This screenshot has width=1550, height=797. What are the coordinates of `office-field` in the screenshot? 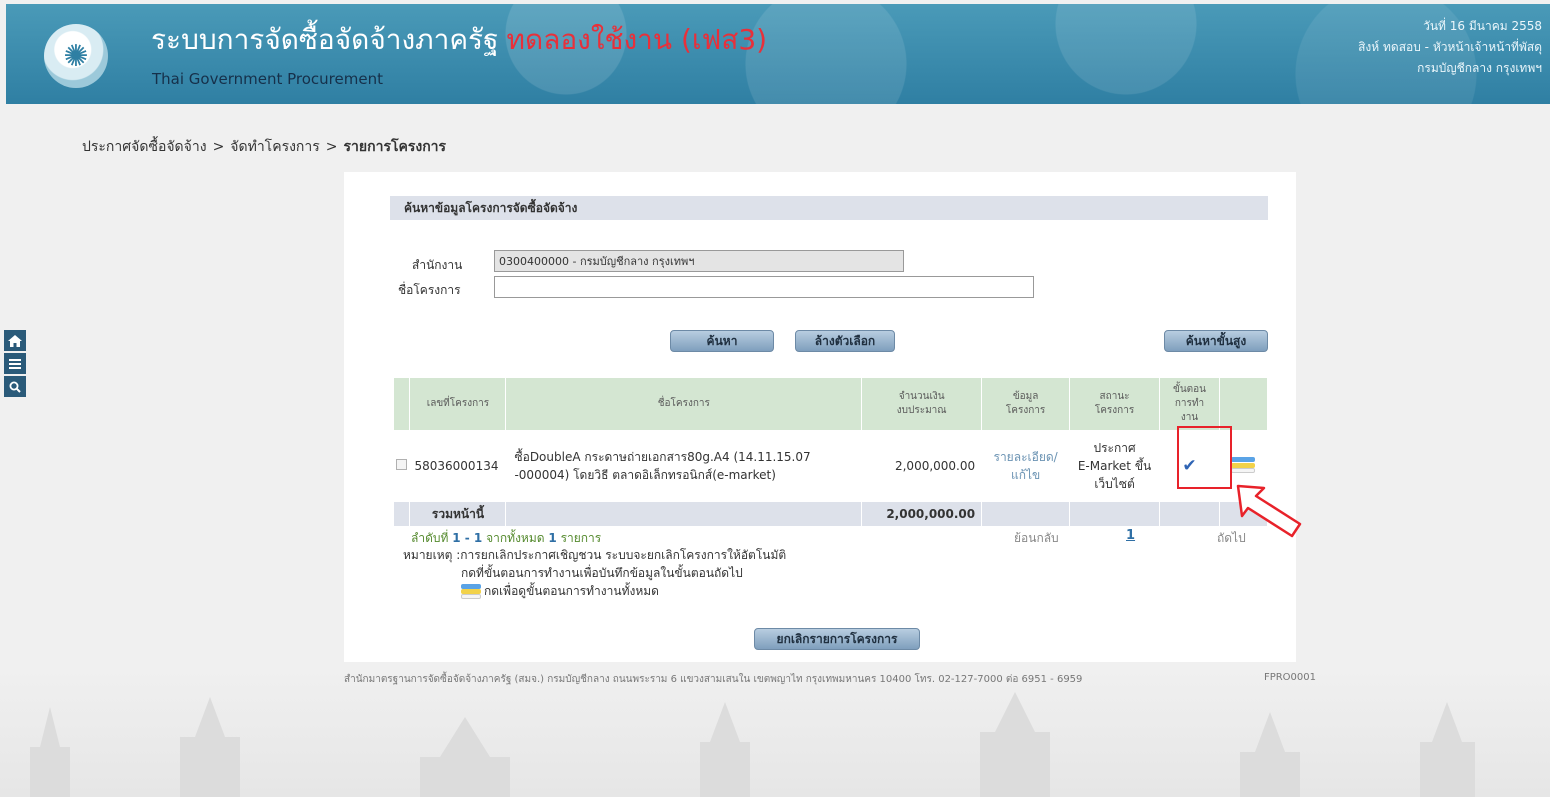 It's located at (699, 261).